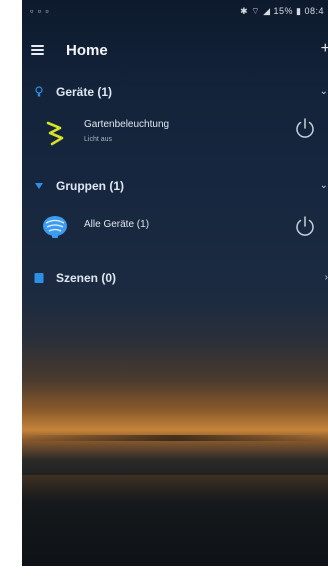 The height and width of the screenshot is (578, 328). Describe the element at coordinates (175, 132) in the screenshot. I see `device-row: Gartenbeleuchtung Licht aus` at that location.